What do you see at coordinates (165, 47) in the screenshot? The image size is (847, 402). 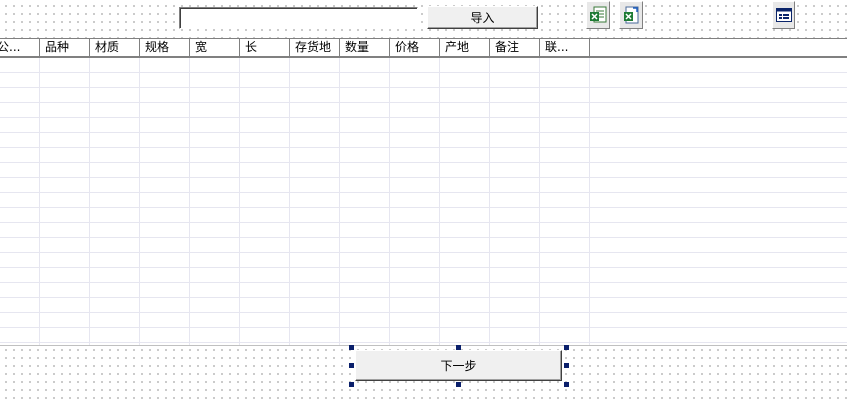 I see `column-header-spec: 规格` at bounding box center [165, 47].